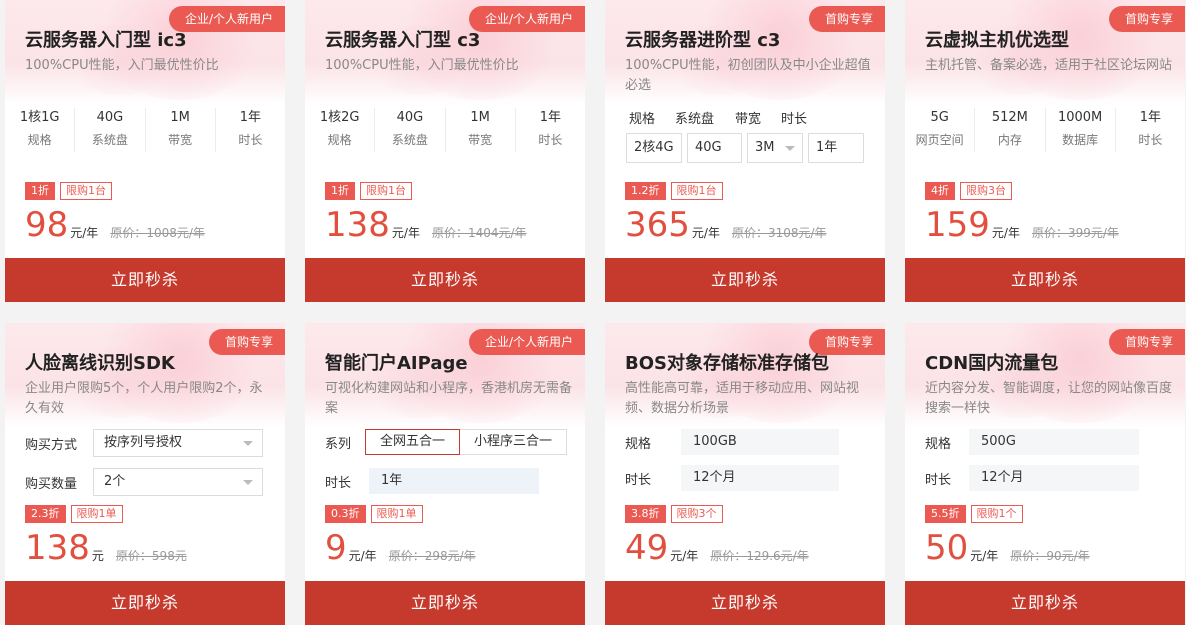 This screenshot has height=625, width=1186. Describe the element at coordinates (402, 39) in the screenshot. I see `product-title: 云服务器入门型 c3` at that location.